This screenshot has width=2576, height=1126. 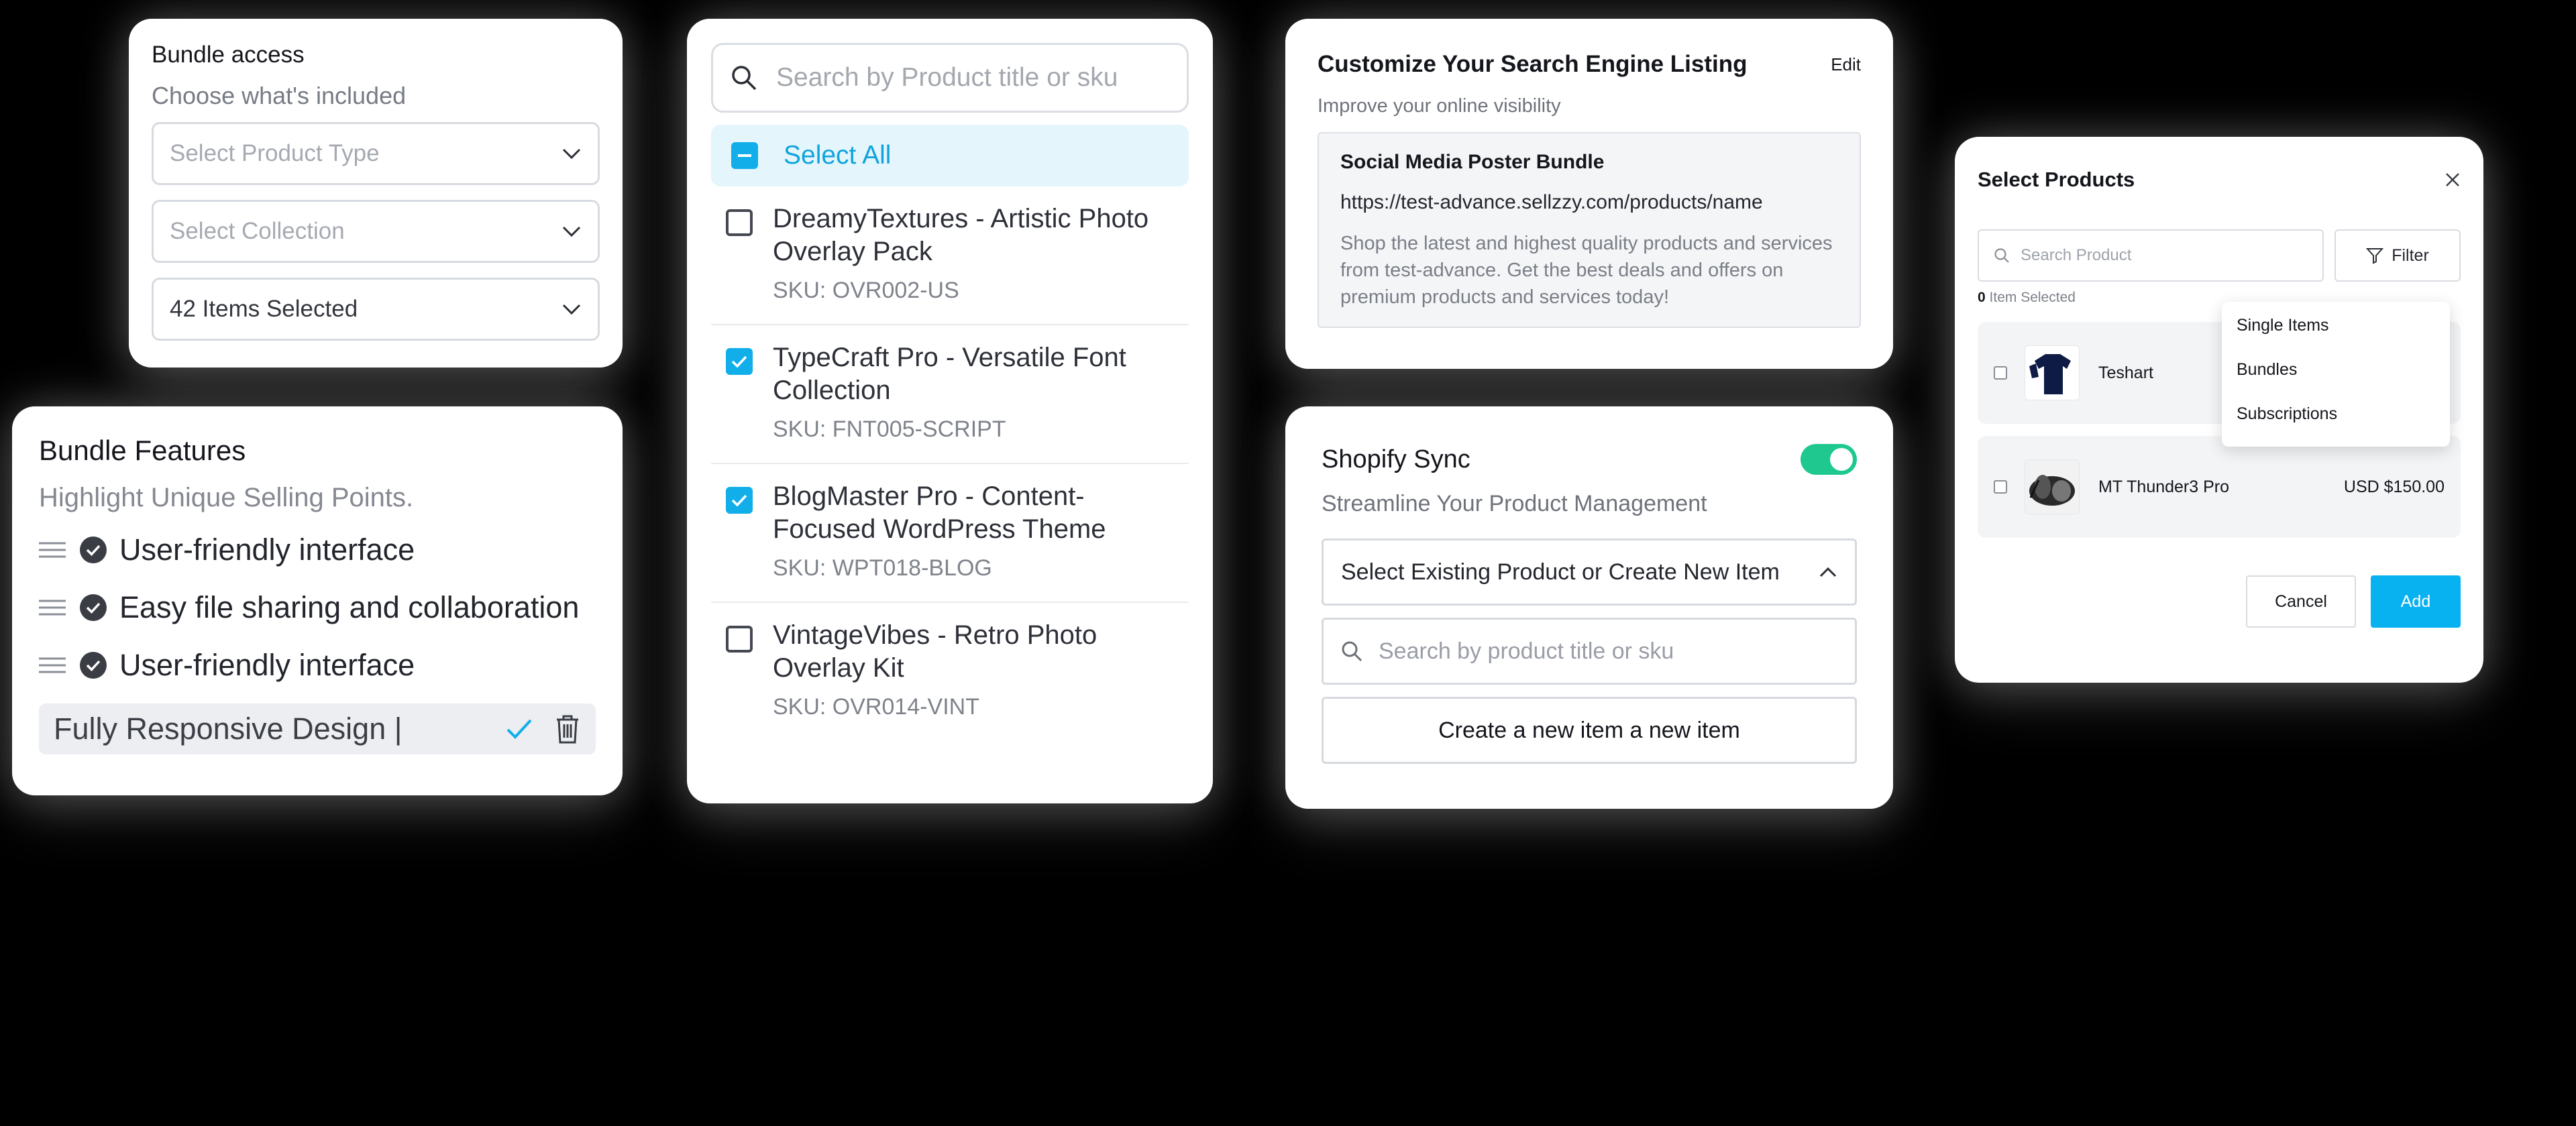 I want to click on product-type-select: Select Product Type, so click(x=376, y=153).